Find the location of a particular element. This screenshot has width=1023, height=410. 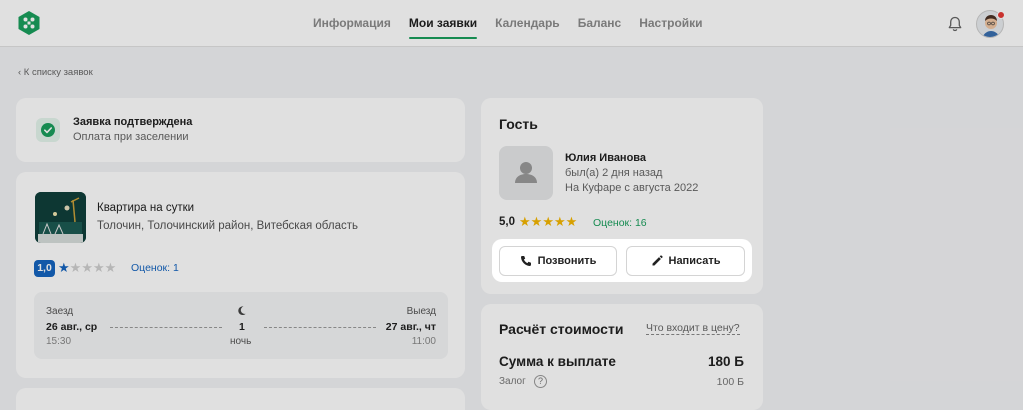

notification-dot is located at coordinates (1001, 15).